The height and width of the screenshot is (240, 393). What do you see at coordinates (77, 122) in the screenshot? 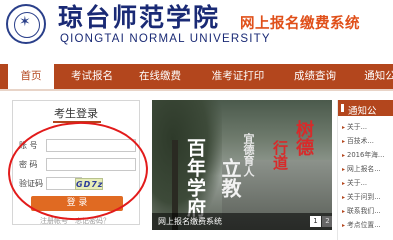
I see `login-title-underline` at bounding box center [77, 122].